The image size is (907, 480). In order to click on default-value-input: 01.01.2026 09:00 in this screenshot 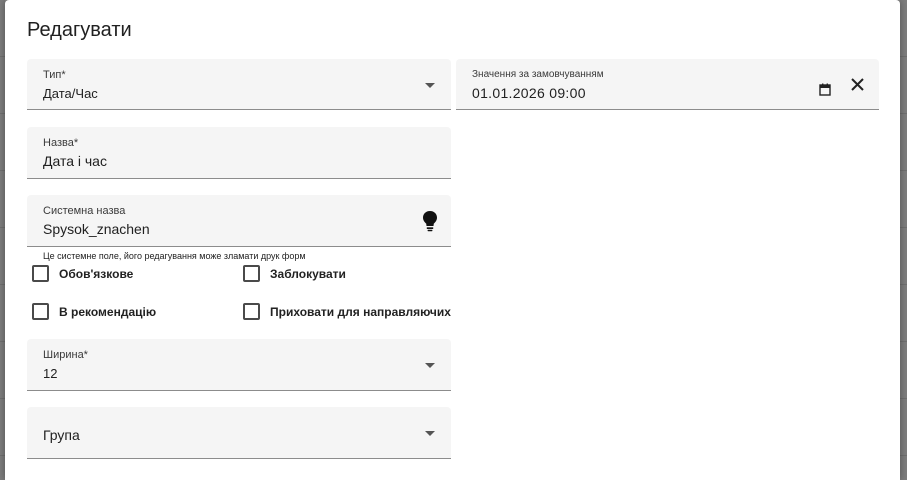, I will do `click(529, 93)`.